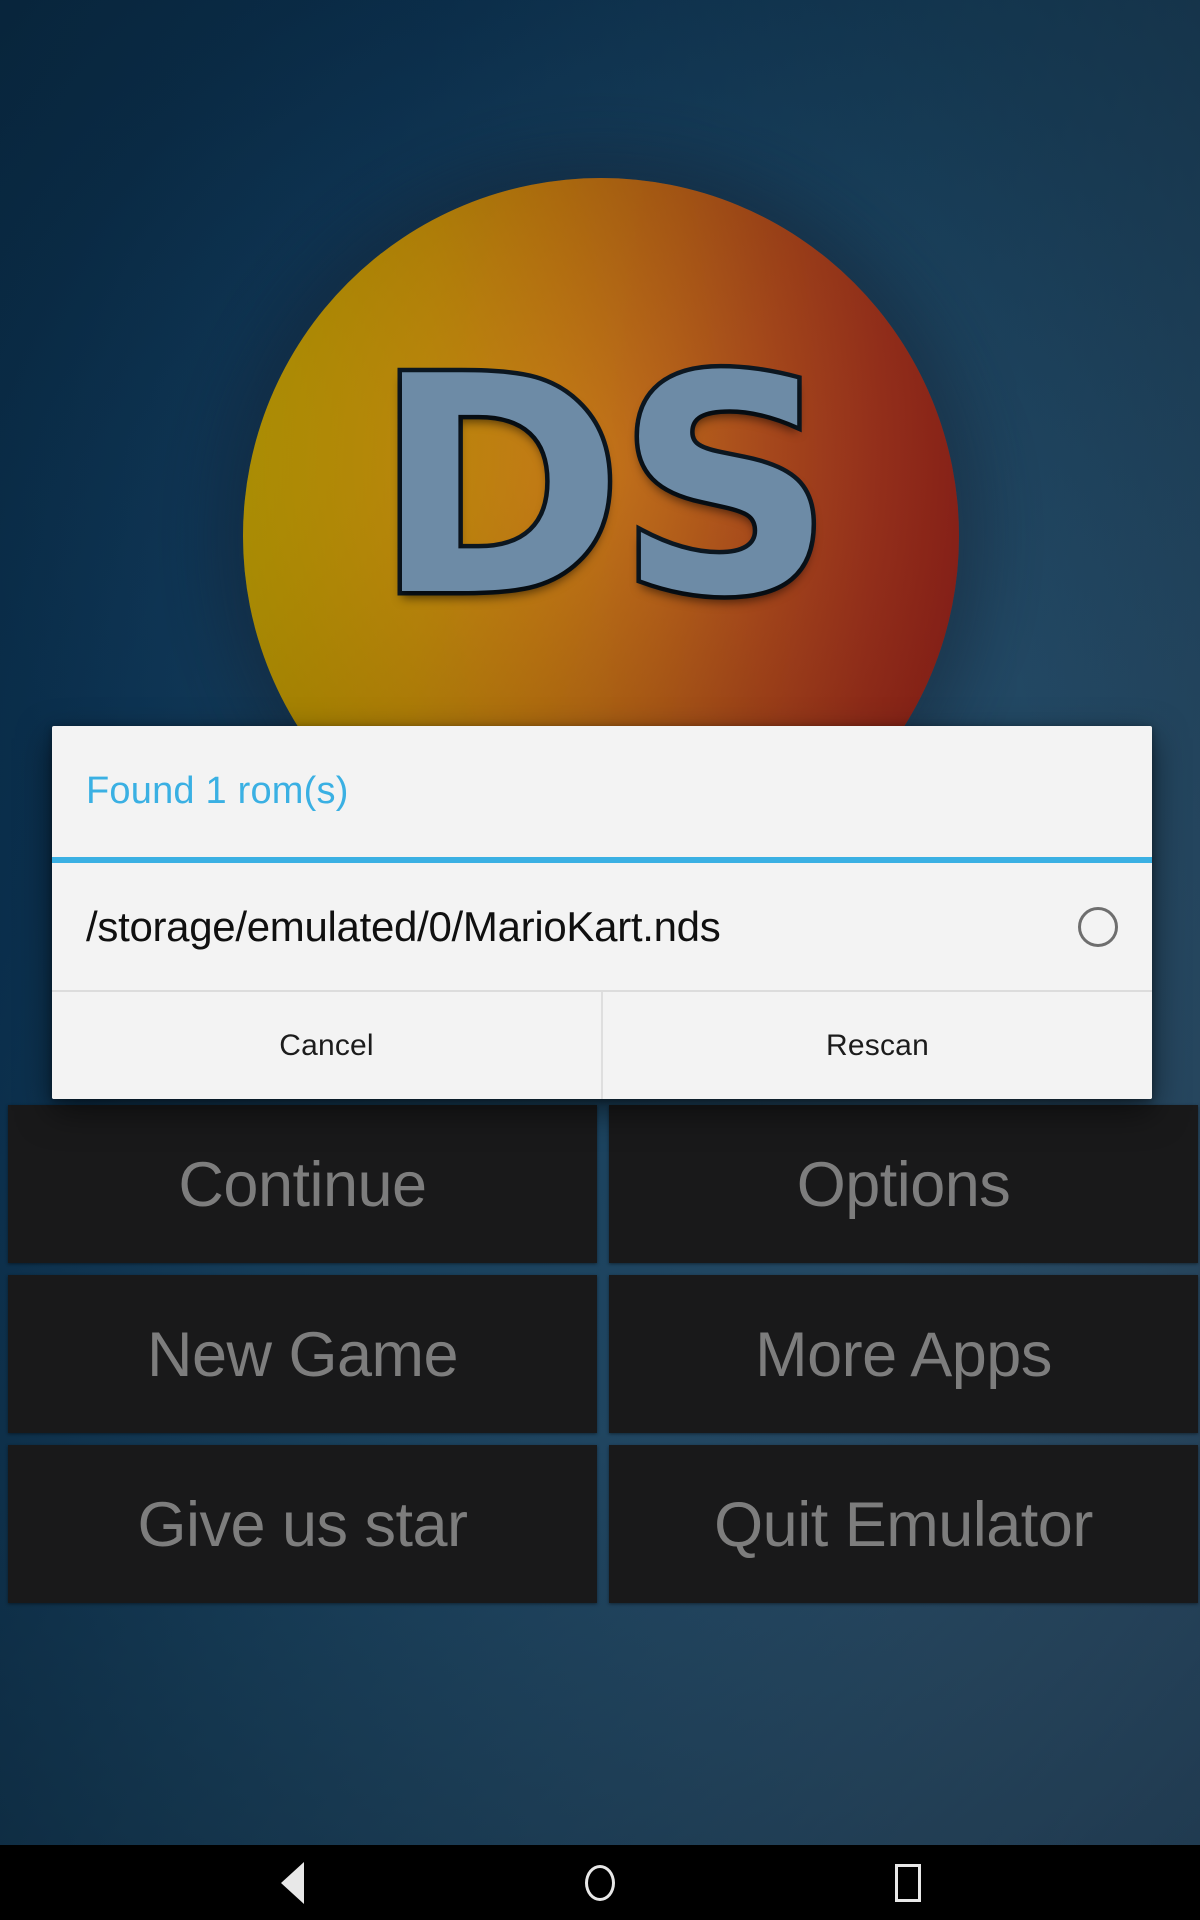 This screenshot has height=1920, width=1200. I want to click on back-triangle-icon, so click(292, 1882).